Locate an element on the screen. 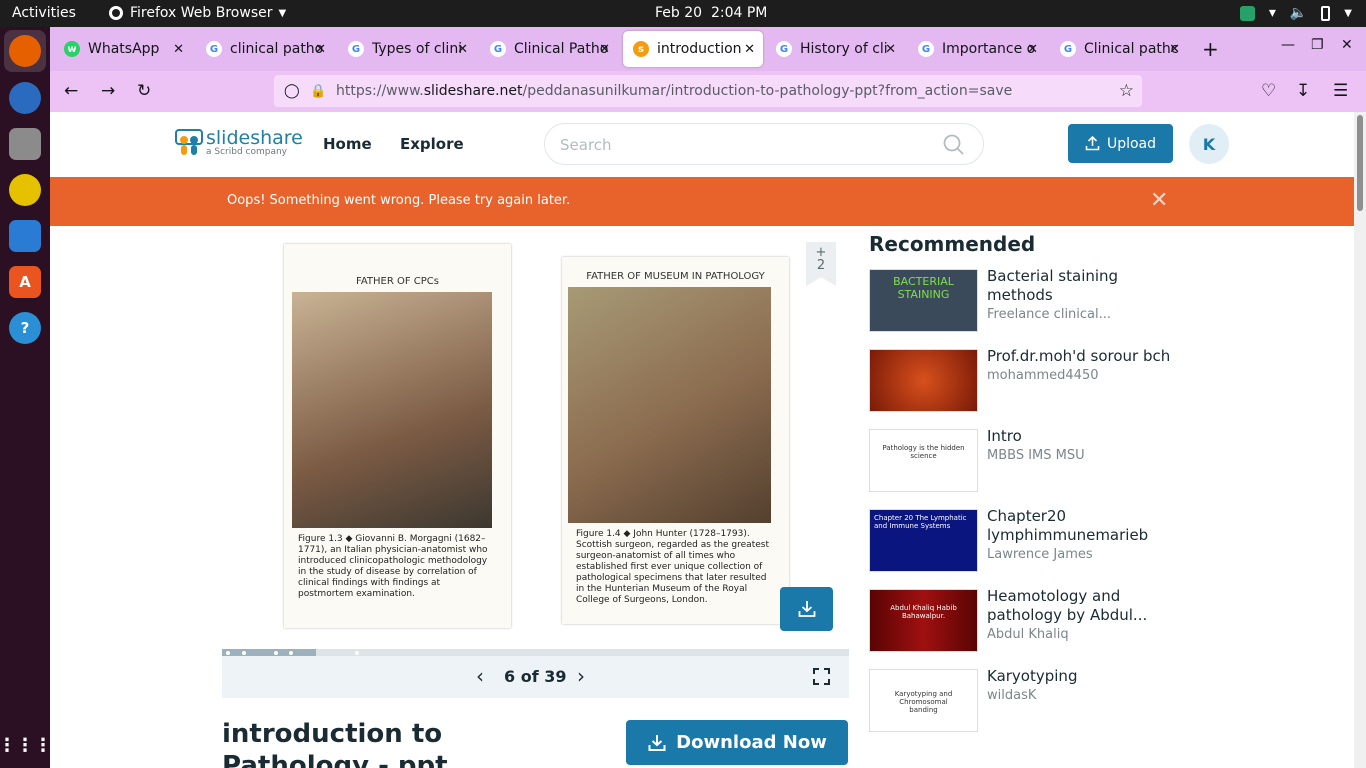 The width and height of the screenshot is (1366, 768). lock-icon: 🔒 is located at coordinates (318, 91).